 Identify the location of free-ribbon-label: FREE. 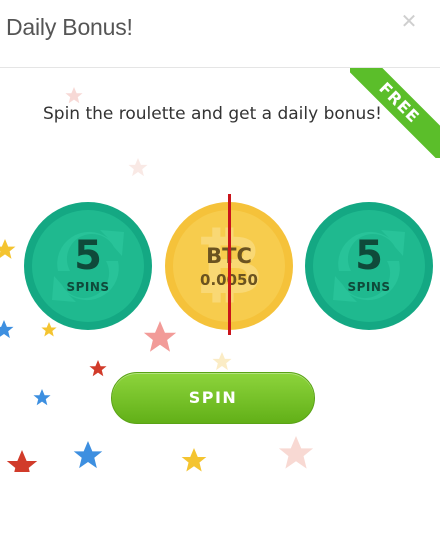
(395, 113).